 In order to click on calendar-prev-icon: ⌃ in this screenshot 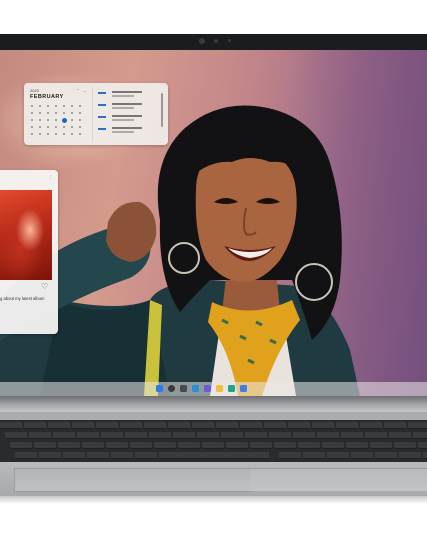, I will do `click(77, 90)`.